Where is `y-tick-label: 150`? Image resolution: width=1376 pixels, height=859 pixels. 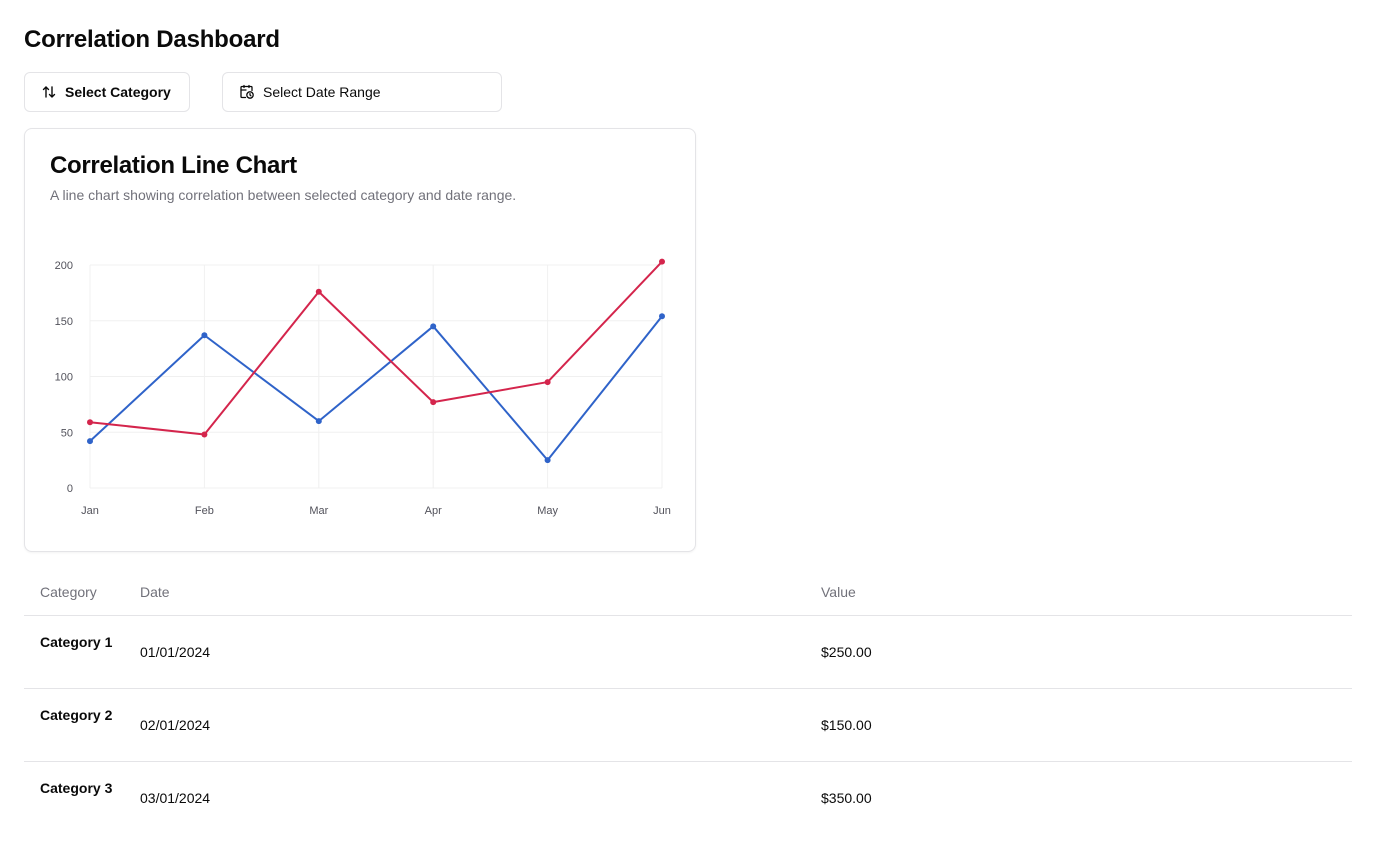
y-tick-label: 150 is located at coordinates (64, 322).